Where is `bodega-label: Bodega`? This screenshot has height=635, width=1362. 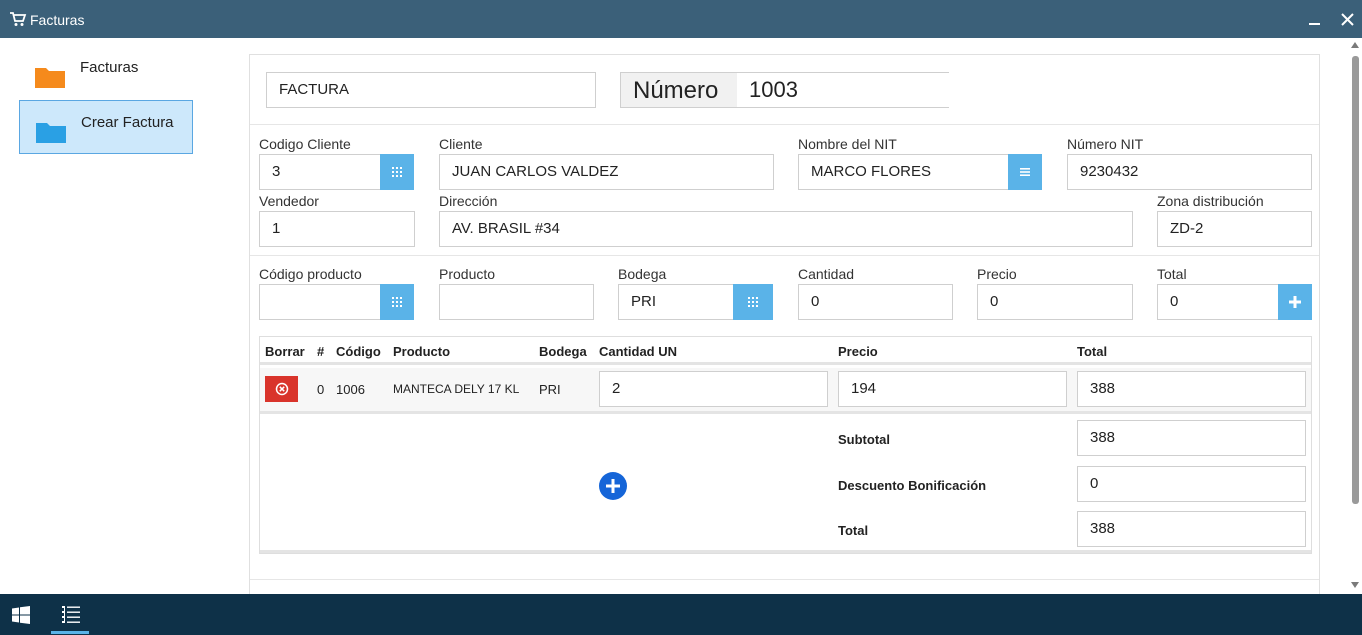 bodega-label: Bodega is located at coordinates (642, 274).